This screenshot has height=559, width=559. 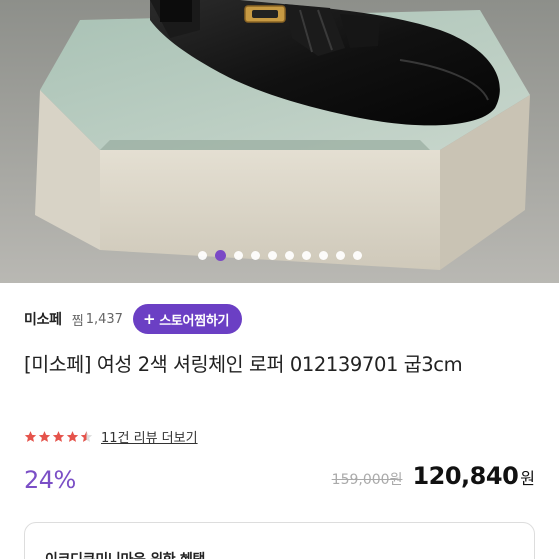 I want to click on benefit-box: 이코디큐미니마음 위한 혜택, so click(x=279, y=540).